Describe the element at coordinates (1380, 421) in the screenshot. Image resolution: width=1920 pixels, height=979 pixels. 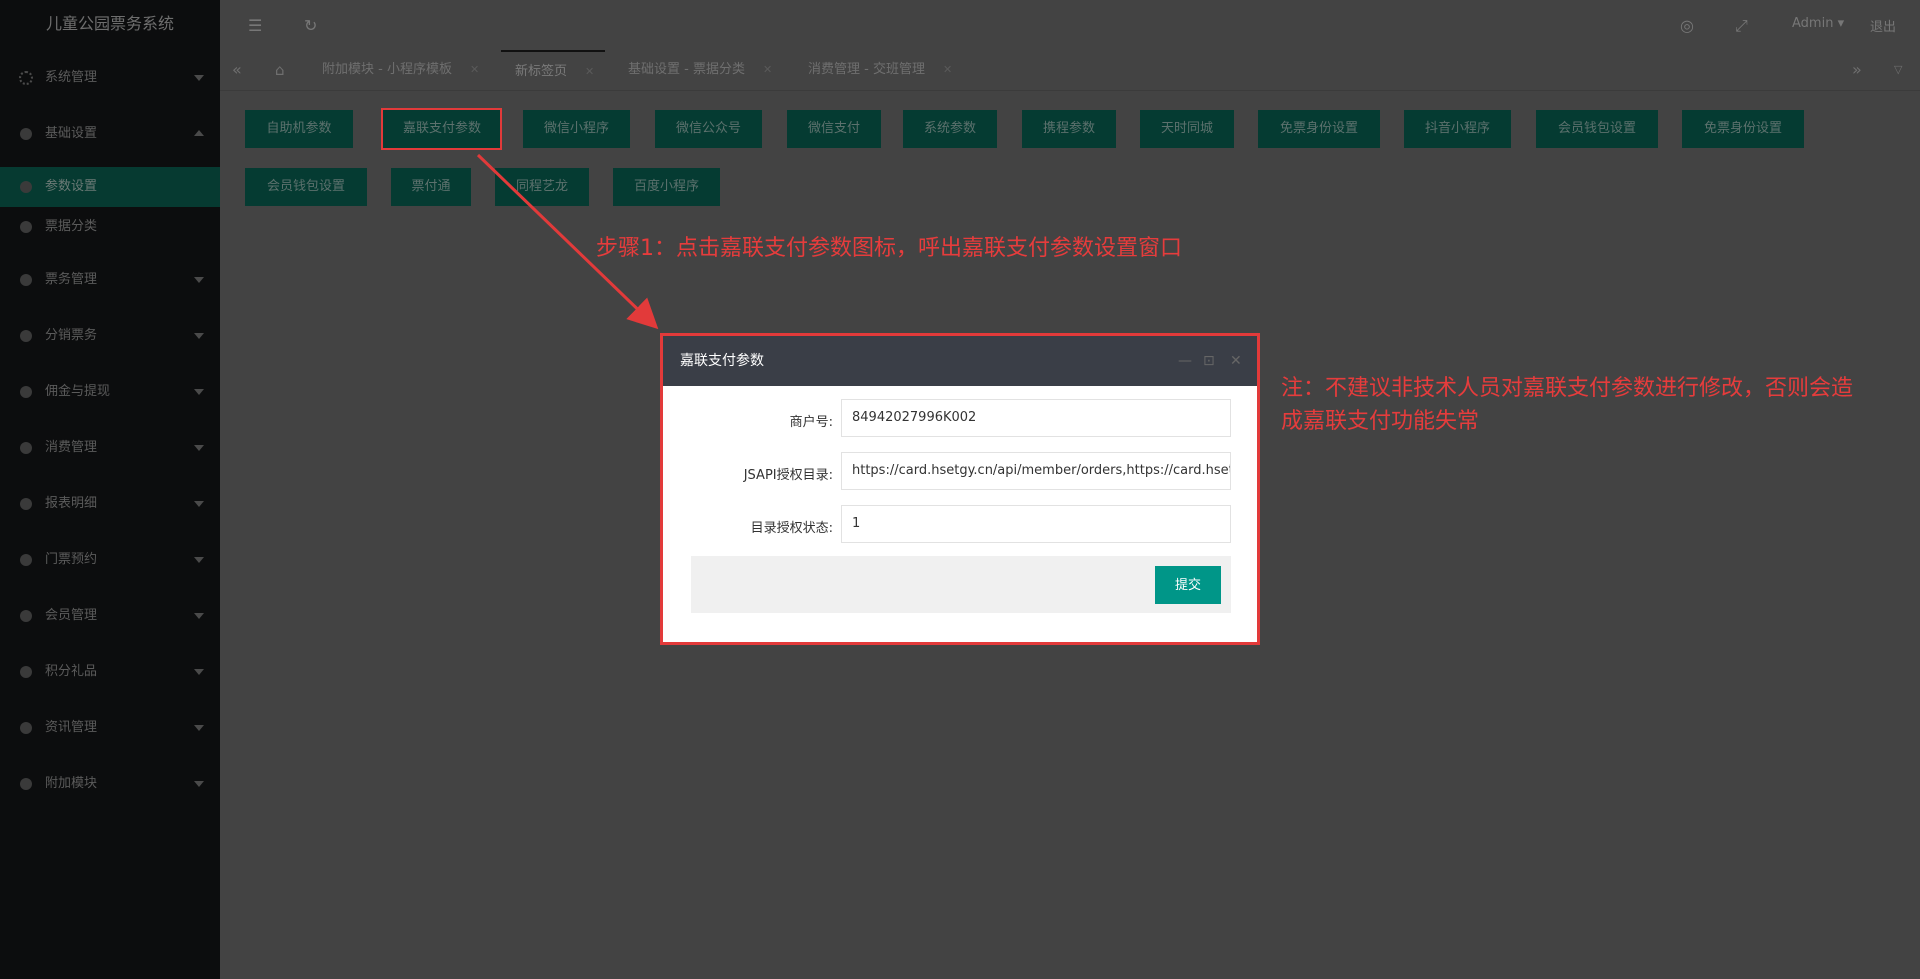
I see `note-annotation-line2: 成嘉联支付功能失常` at that location.